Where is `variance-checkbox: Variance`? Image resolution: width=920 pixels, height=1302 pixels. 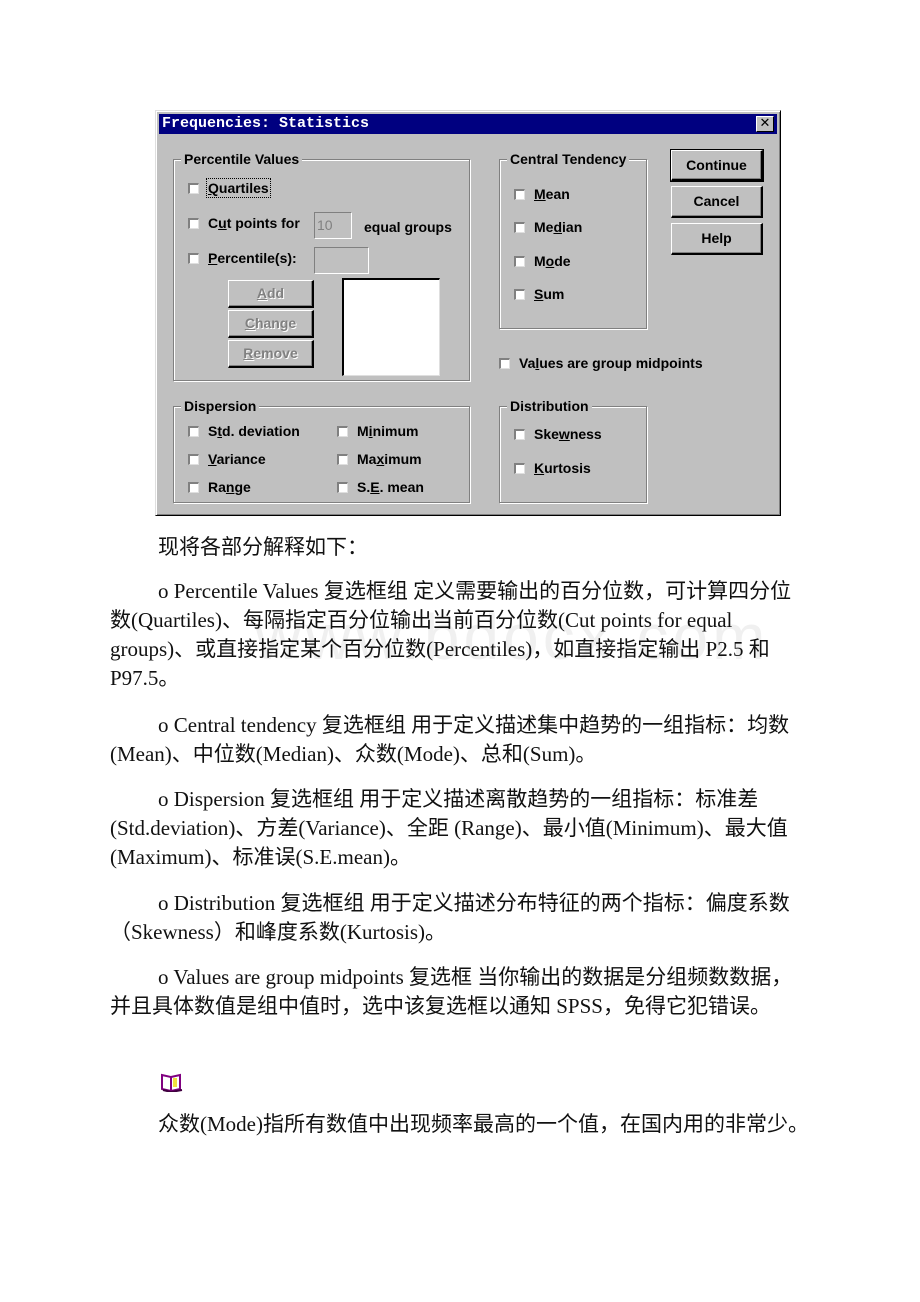
variance-checkbox: Variance is located at coordinates (227, 459).